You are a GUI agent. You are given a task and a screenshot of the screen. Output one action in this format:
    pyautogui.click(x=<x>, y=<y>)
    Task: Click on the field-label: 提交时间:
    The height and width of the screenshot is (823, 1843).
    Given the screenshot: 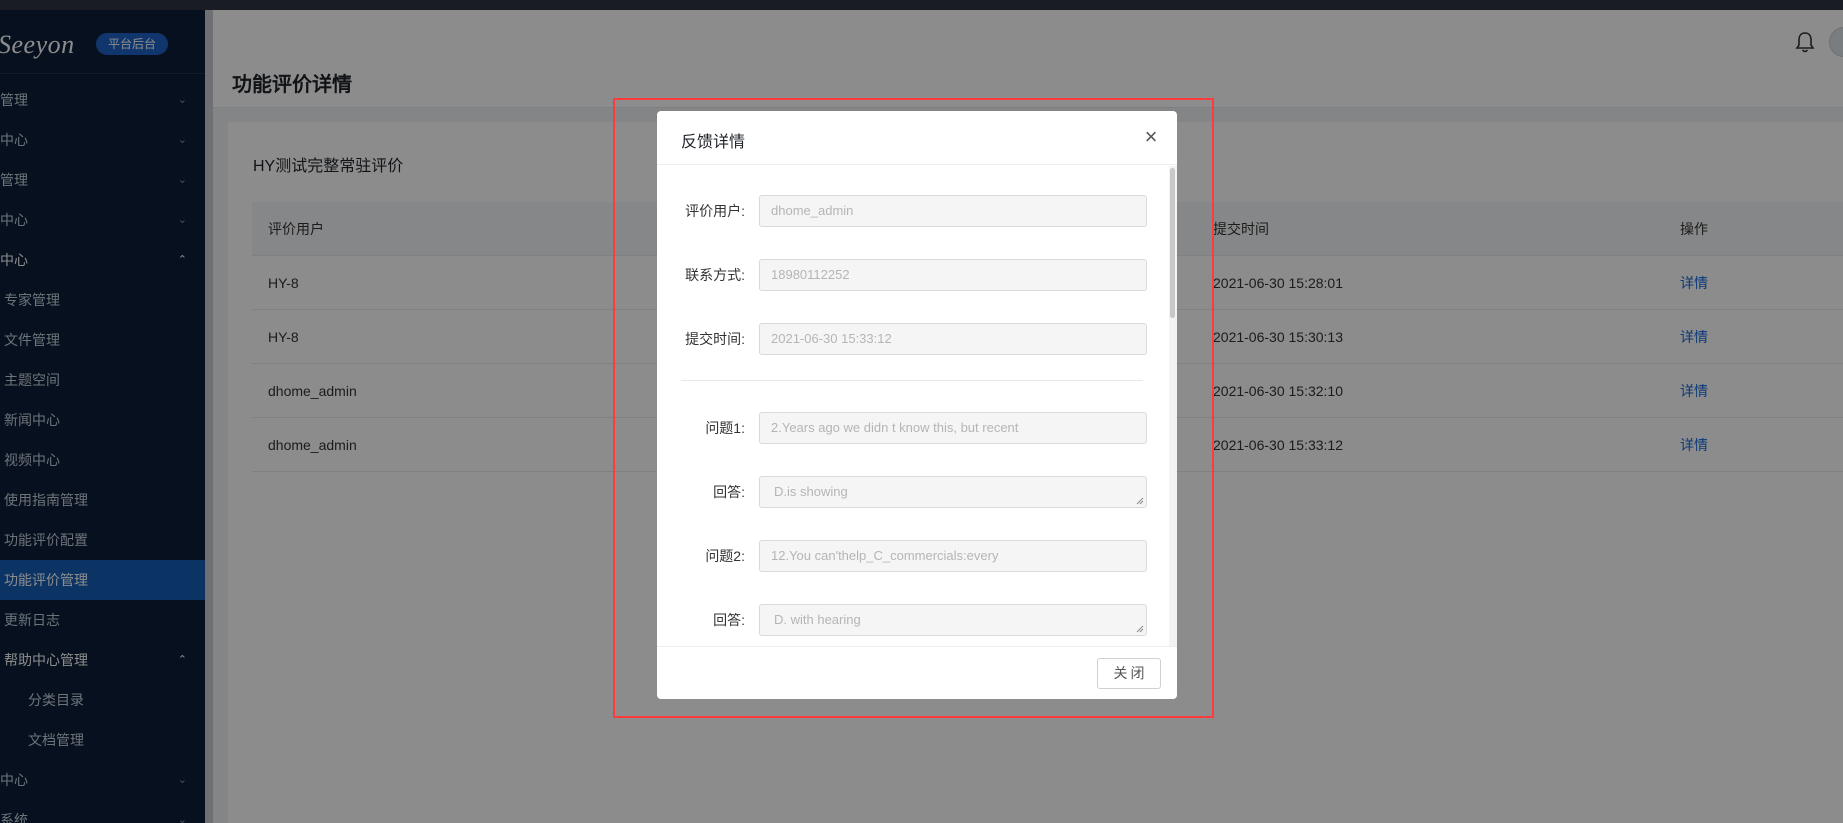 What is the action you would take?
    pyautogui.click(x=715, y=339)
    